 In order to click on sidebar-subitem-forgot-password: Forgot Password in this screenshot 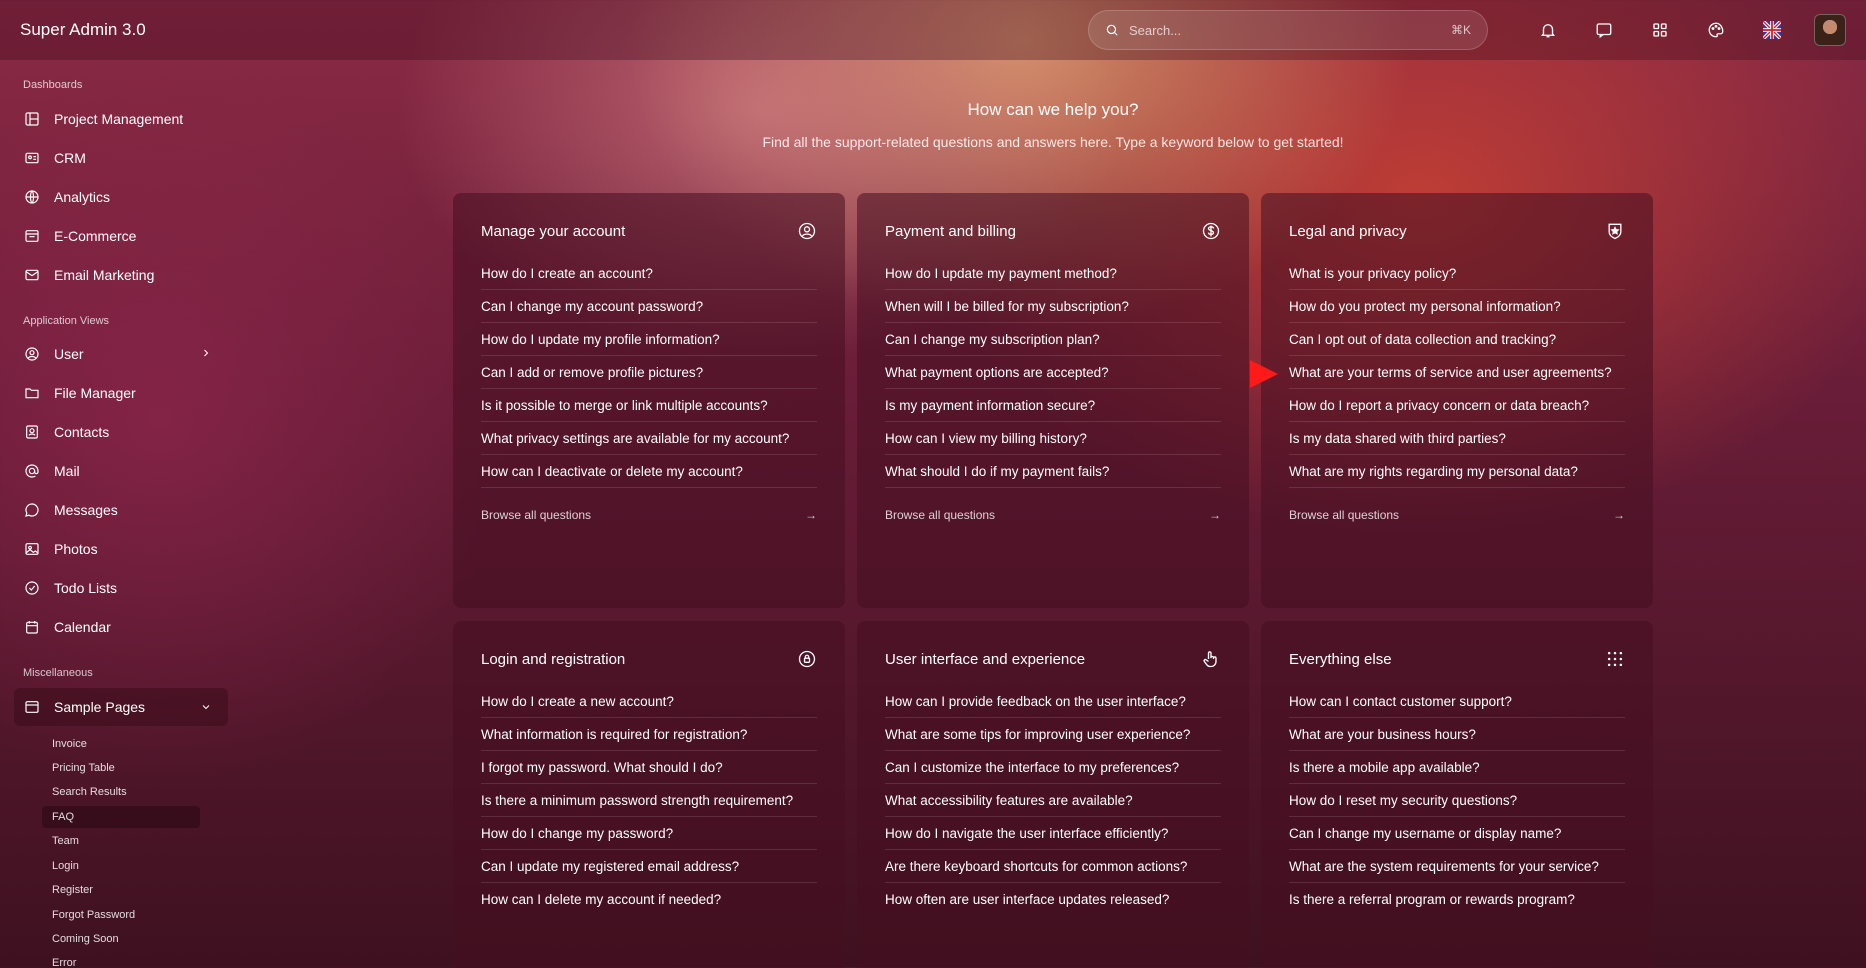, I will do `click(121, 915)`.